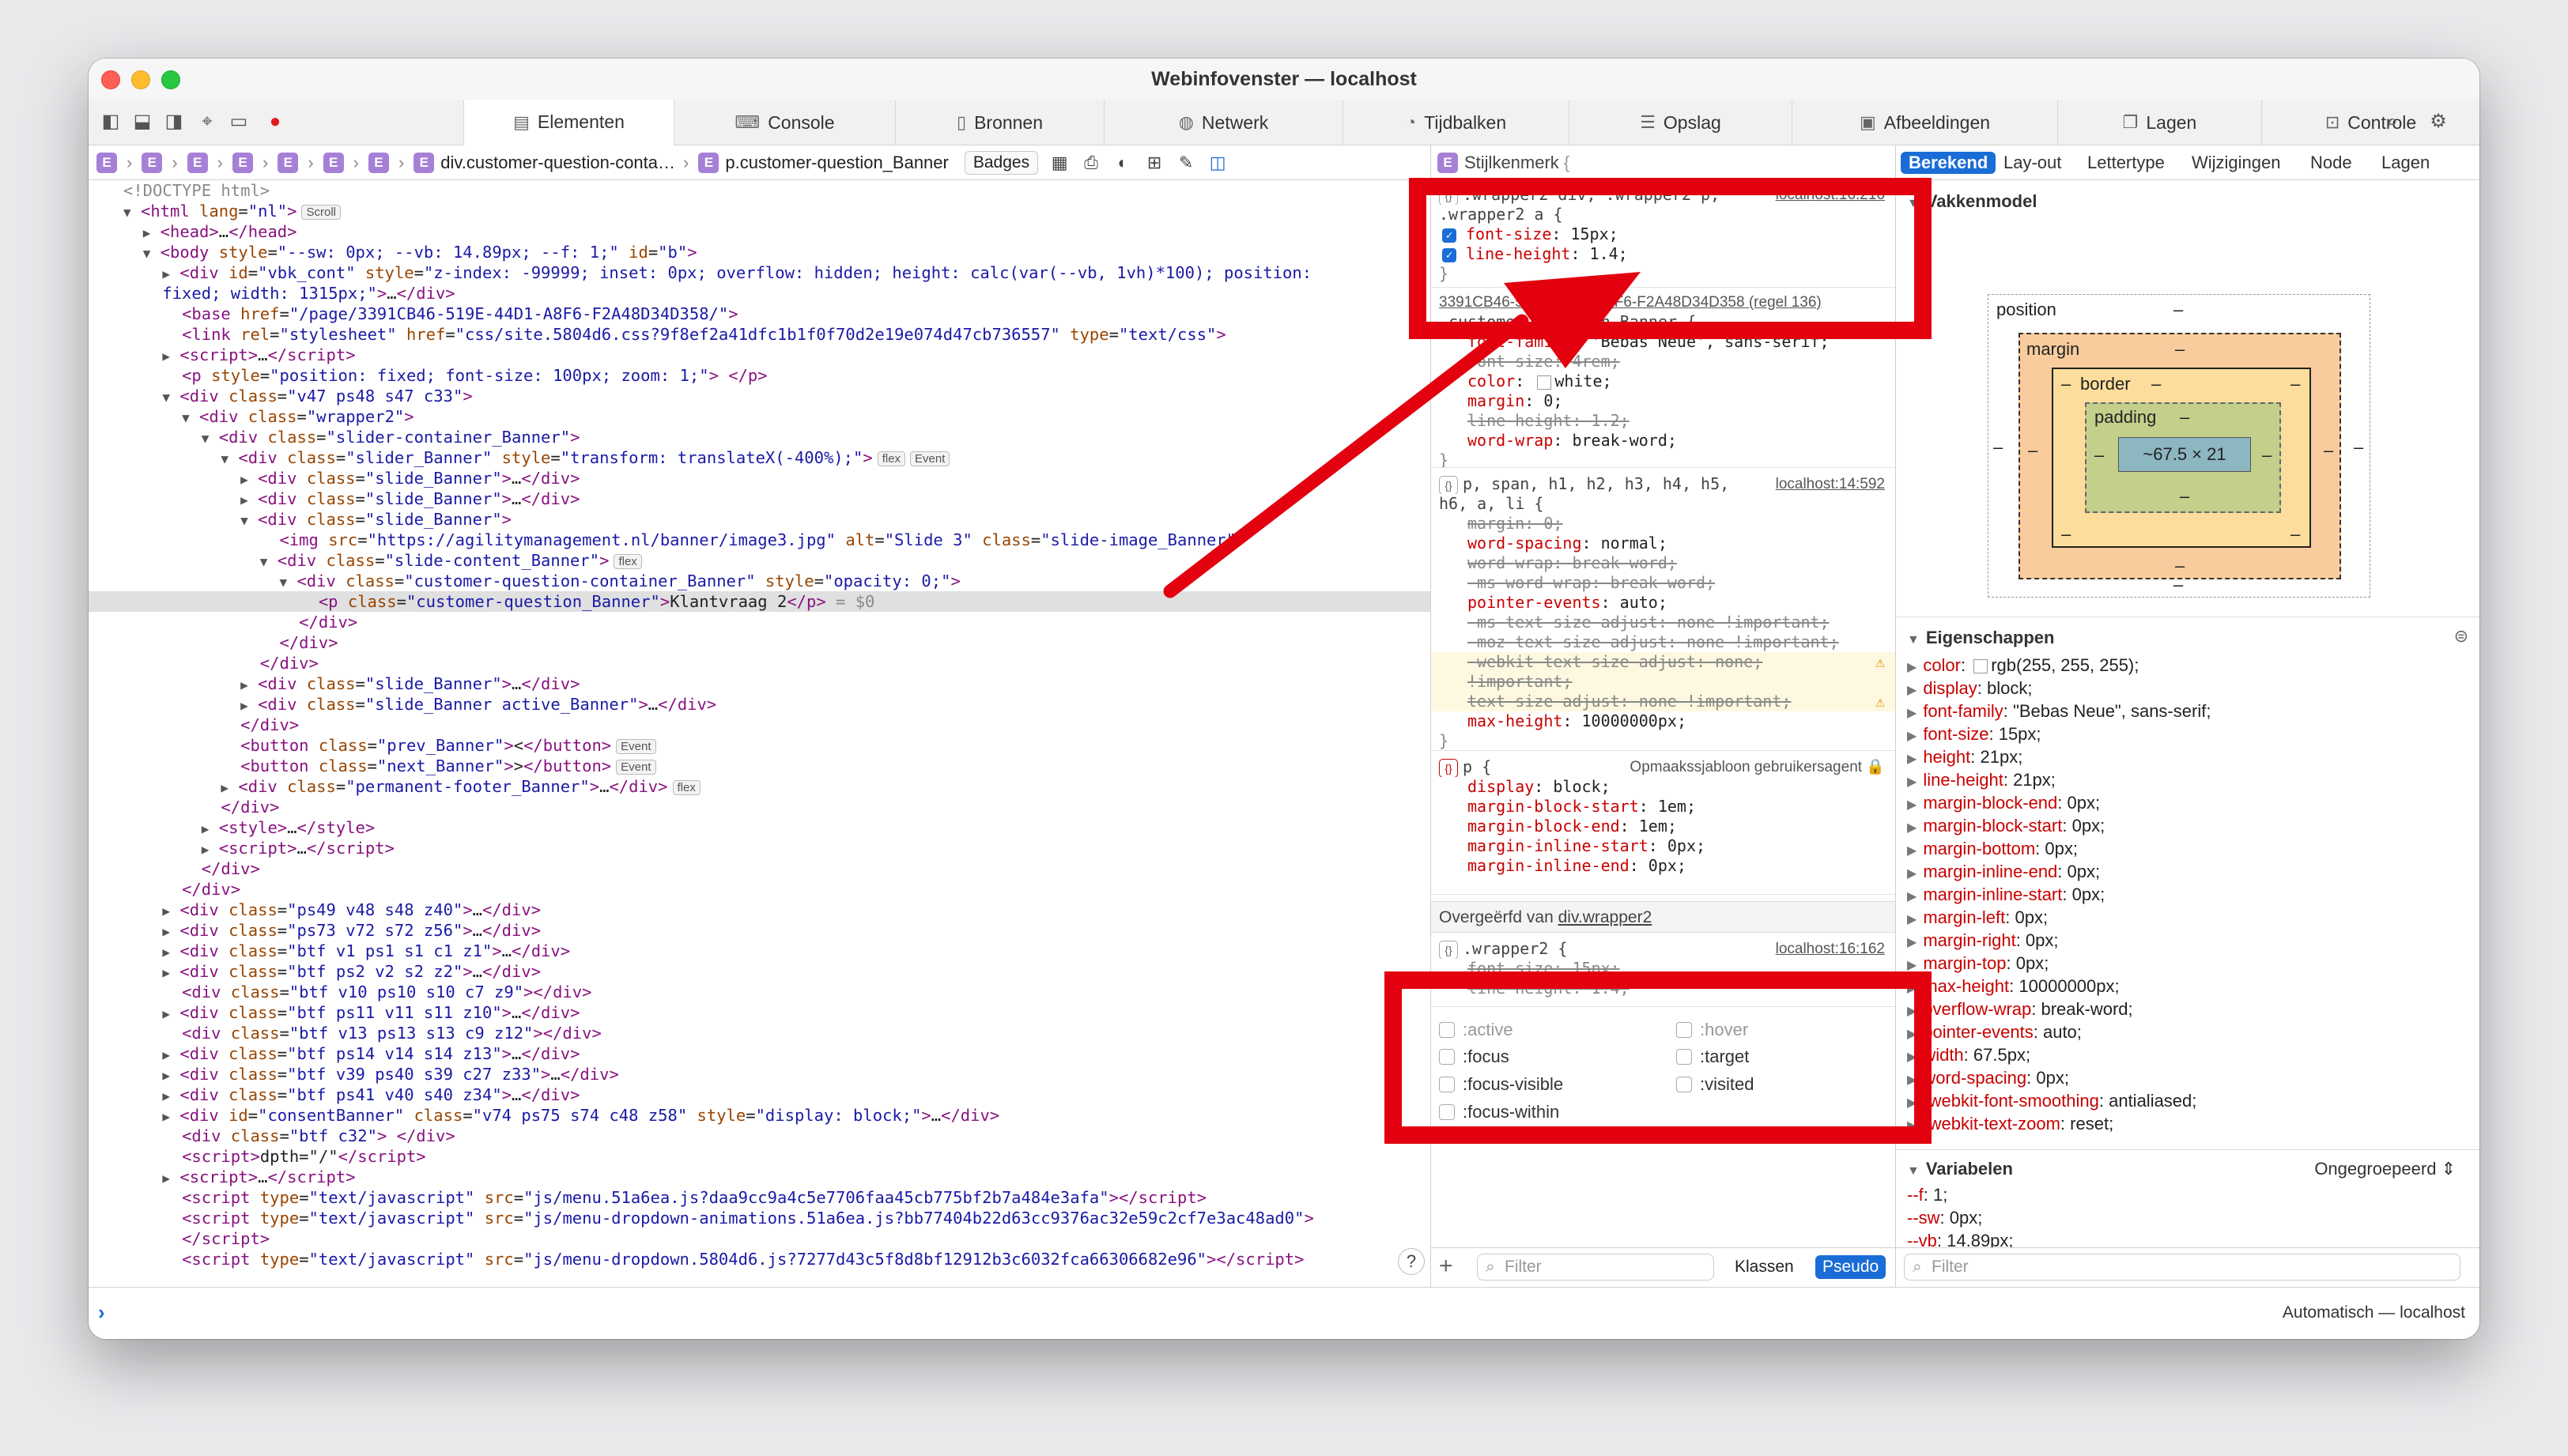 The height and width of the screenshot is (1456, 2568). What do you see at coordinates (2385, 1169) in the screenshot?
I see `grouping-select: Ongegroepeerd ⇕` at bounding box center [2385, 1169].